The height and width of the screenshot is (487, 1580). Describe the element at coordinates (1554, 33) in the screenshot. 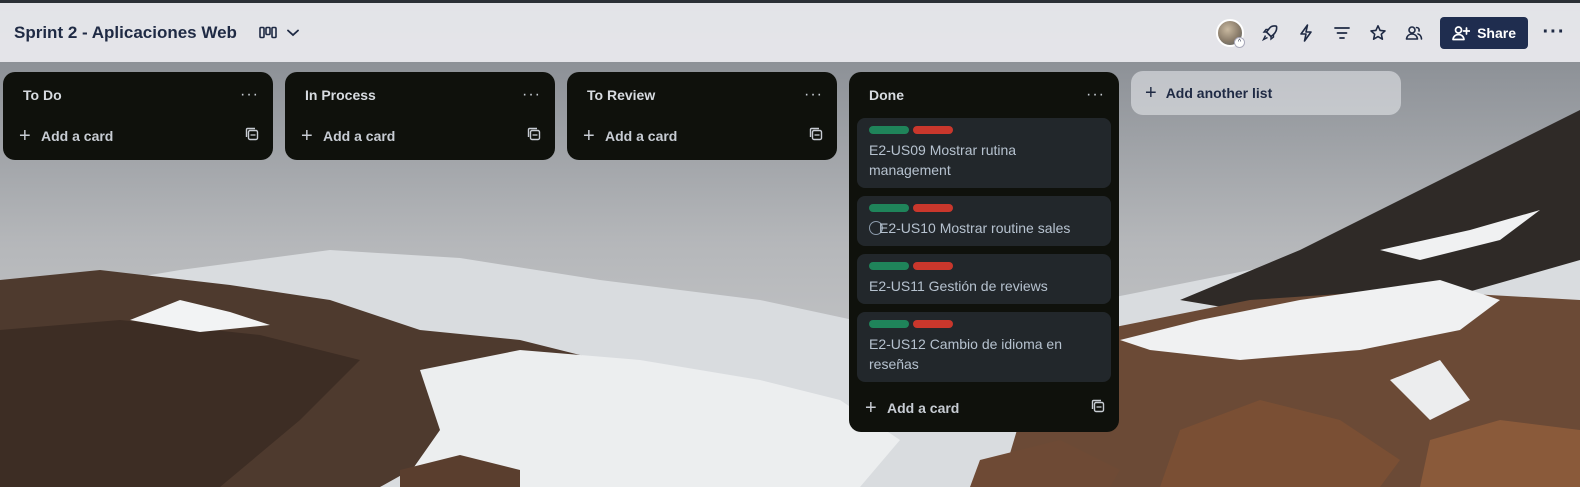

I see `board-menu-button: ···` at that location.